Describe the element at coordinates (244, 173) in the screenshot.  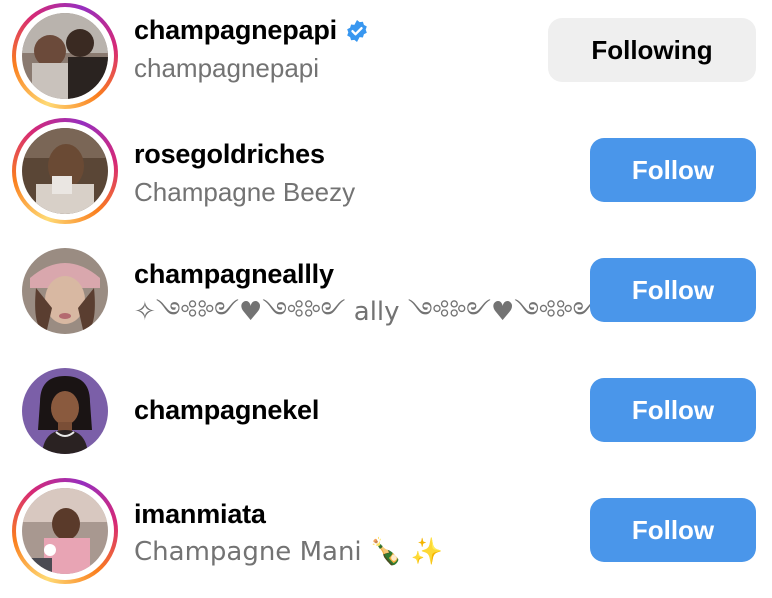
I see `account-names: rosegoldriches Champagne Beezy` at that location.